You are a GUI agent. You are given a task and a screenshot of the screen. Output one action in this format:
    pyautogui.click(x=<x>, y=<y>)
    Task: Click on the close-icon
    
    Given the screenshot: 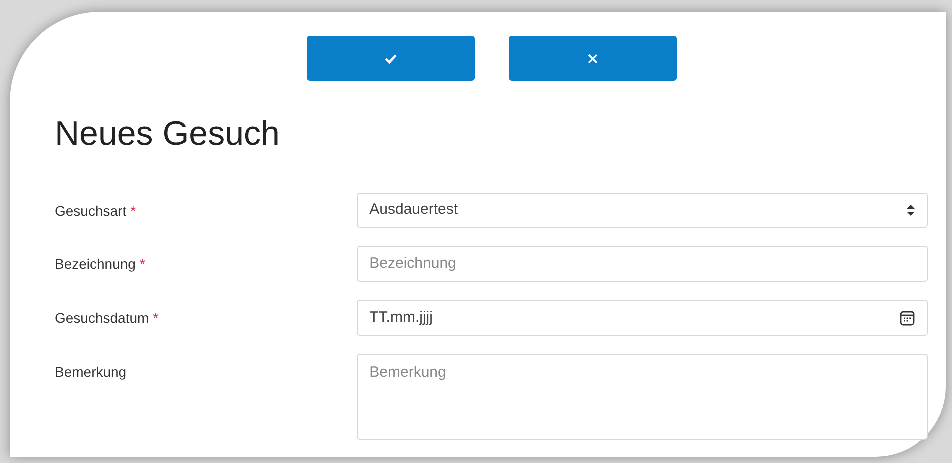 What is the action you would take?
    pyautogui.click(x=593, y=59)
    